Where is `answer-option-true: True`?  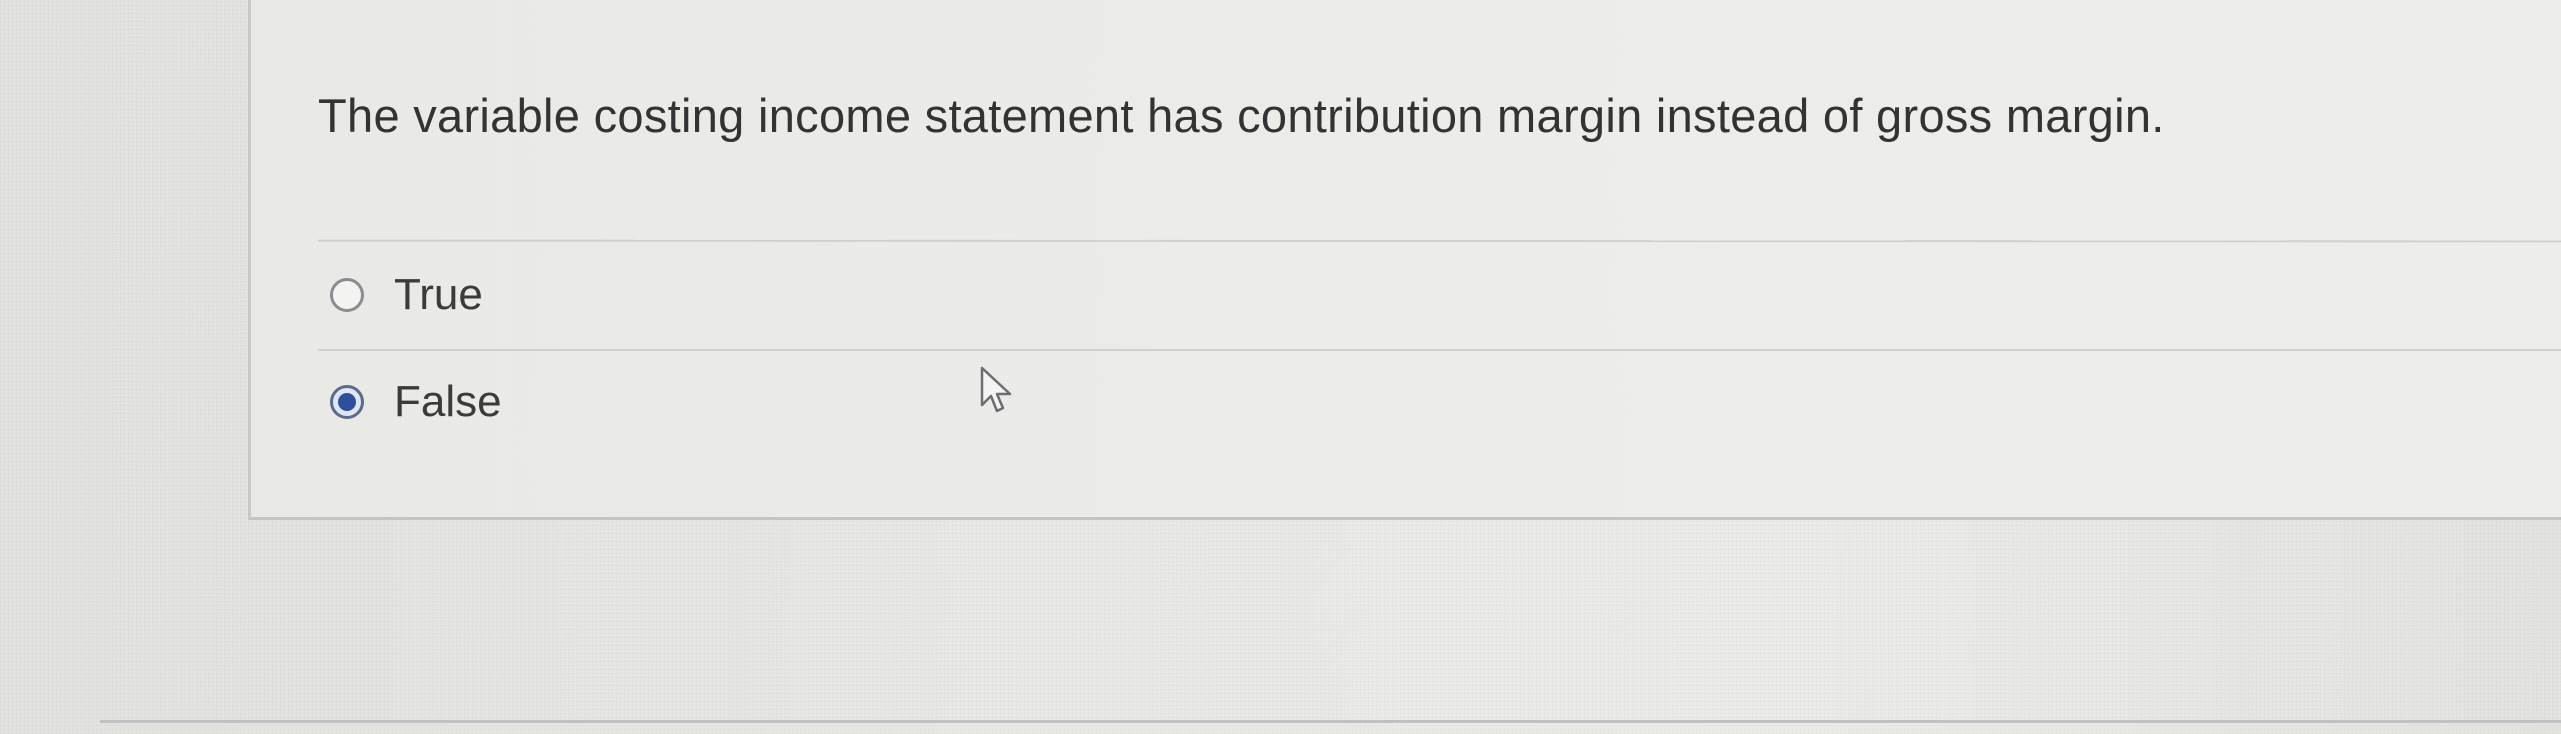
answer-option-true: True is located at coordinates (406, 295).